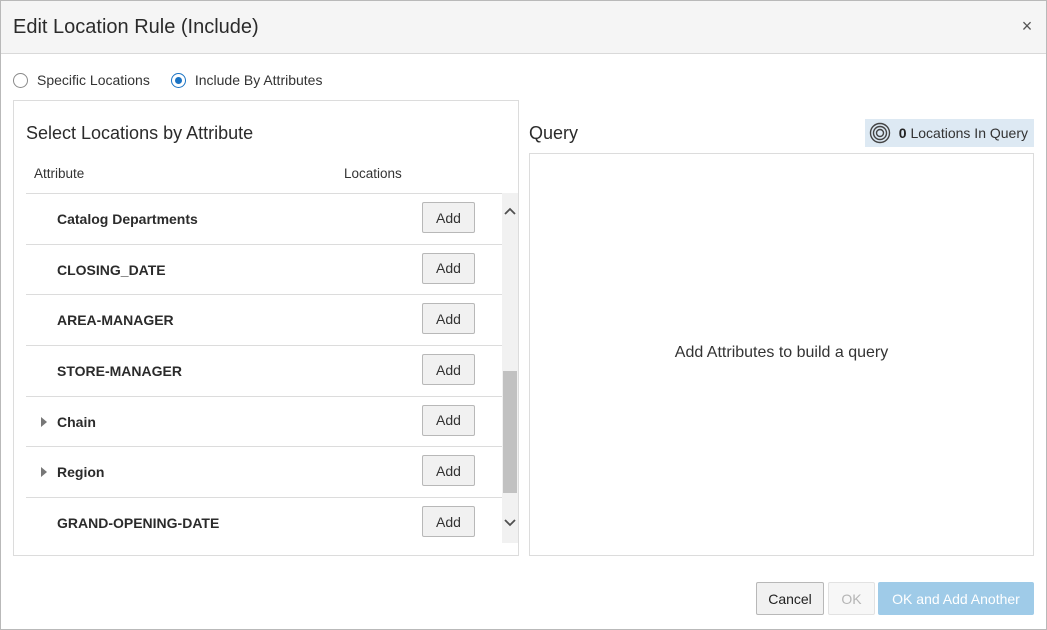 Image resolution: width=1047 pixels, height=630 pixels. What do you see at coordinates (510, 211) in the screenshot?
I see `chevron-up-icon` at bounding box center [510, 211].